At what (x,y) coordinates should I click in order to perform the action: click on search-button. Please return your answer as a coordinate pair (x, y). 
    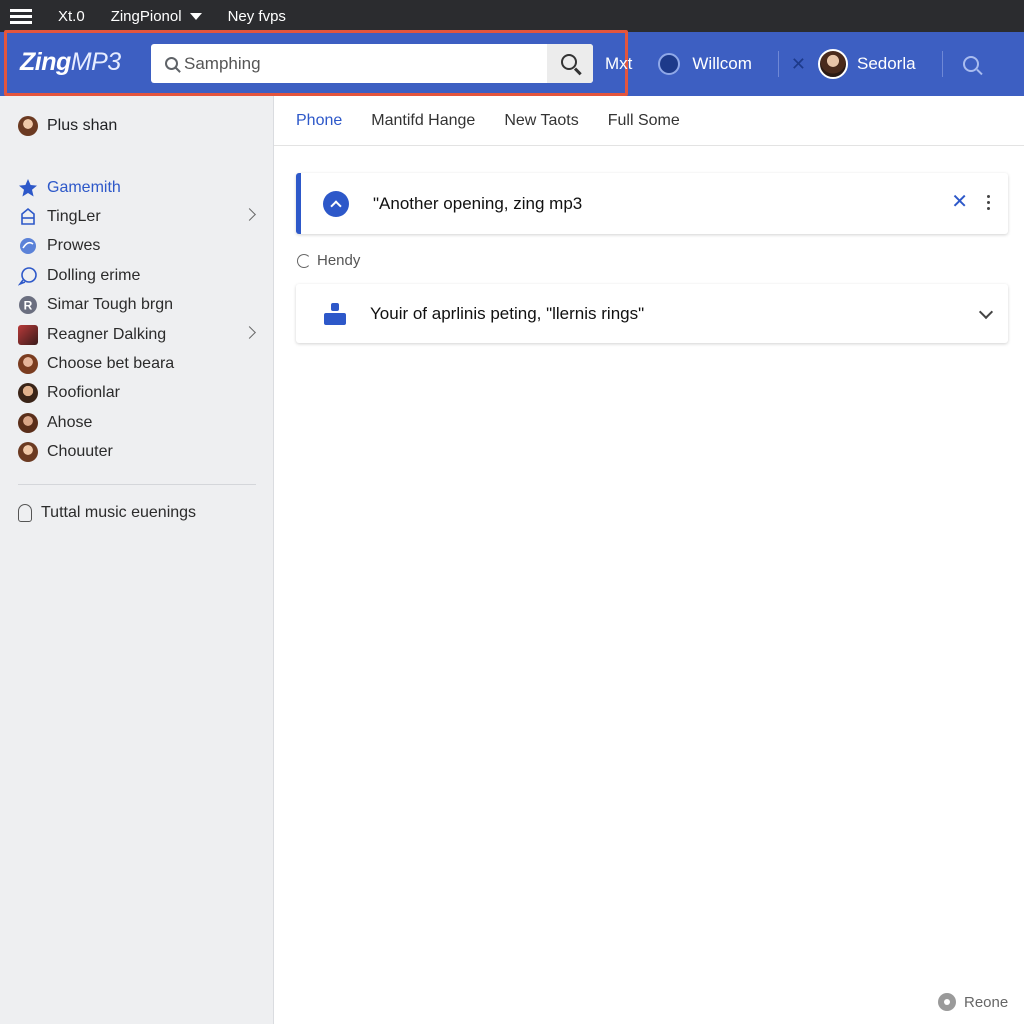
    Looking at the image, I should click on (570, 63).